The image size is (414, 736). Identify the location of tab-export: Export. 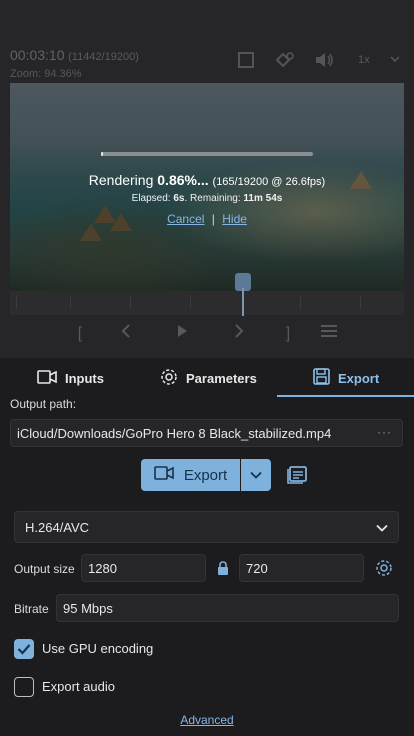
(346, 378).